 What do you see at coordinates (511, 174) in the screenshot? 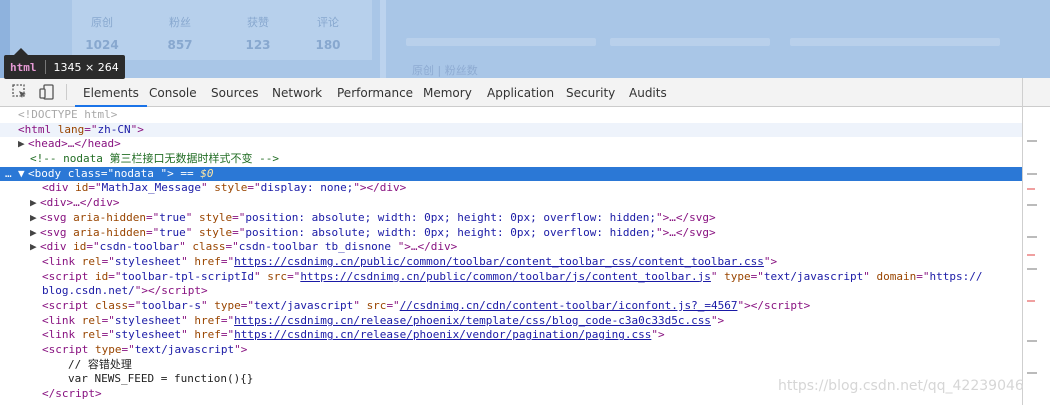
I see `dom-node-body-selected: … ▼ <body class="nodata "> == $0` at bounding box center [511, 174].